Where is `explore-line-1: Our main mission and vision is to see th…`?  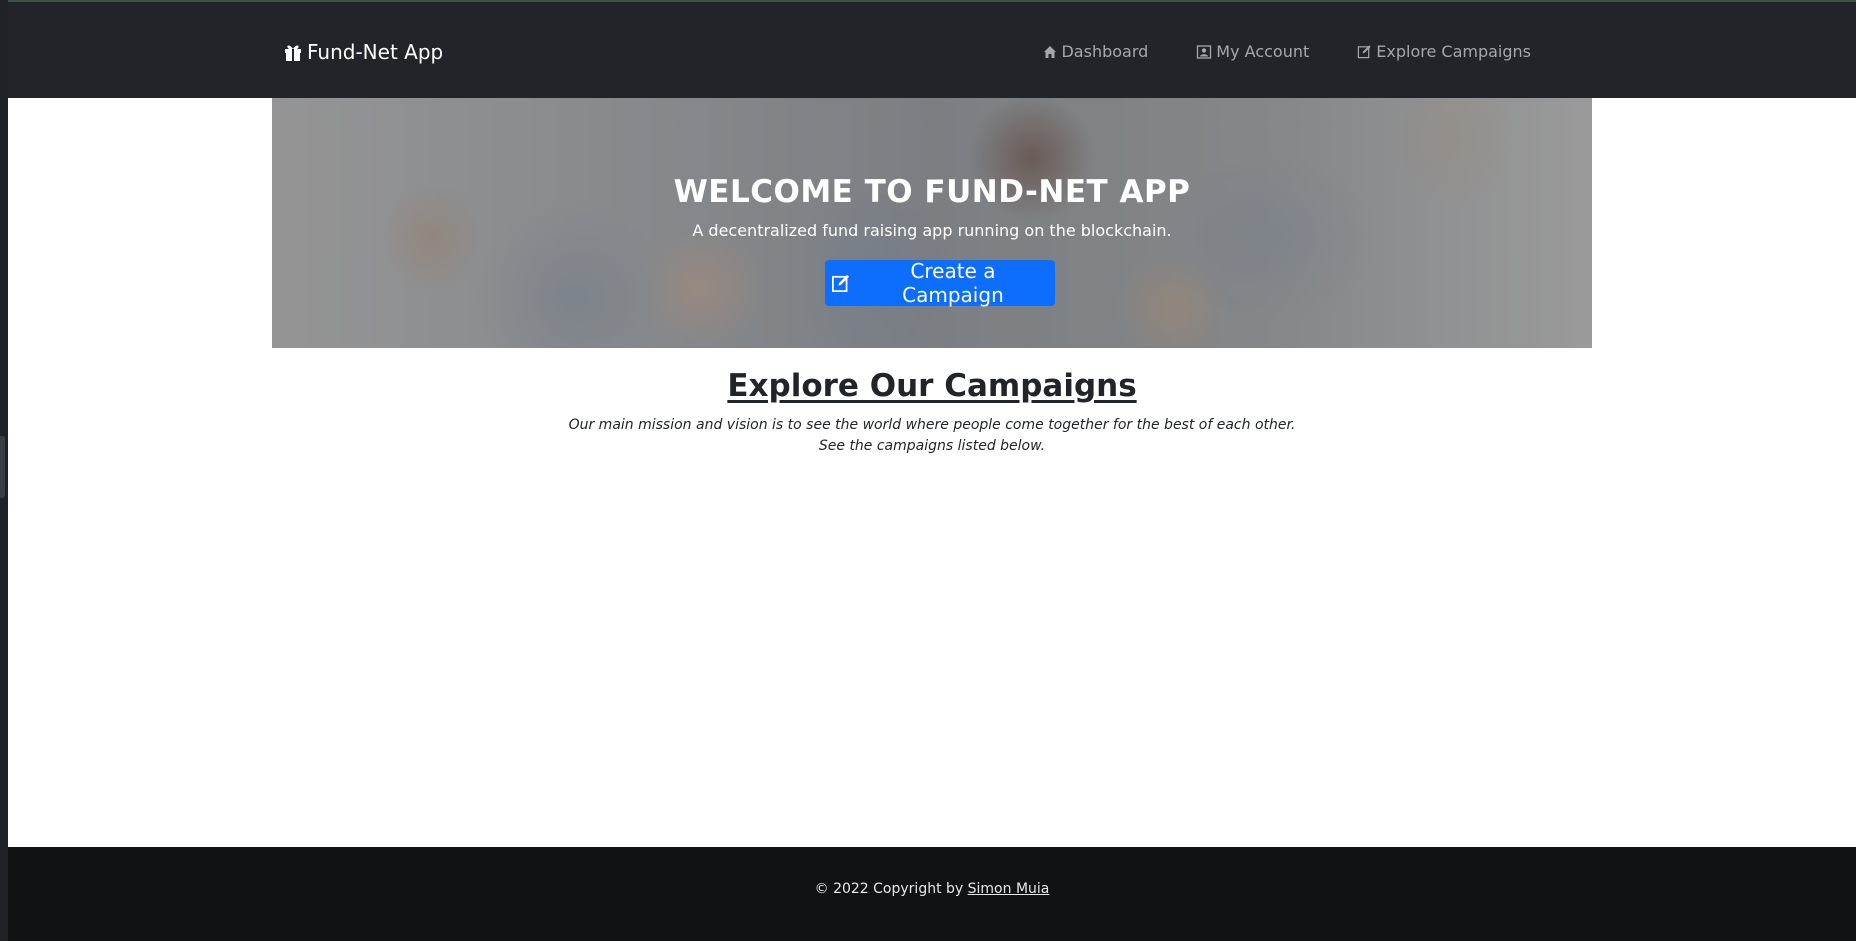 explore-line-1: Our main mission and vision is to see th… is located at coordinates (932, 425).